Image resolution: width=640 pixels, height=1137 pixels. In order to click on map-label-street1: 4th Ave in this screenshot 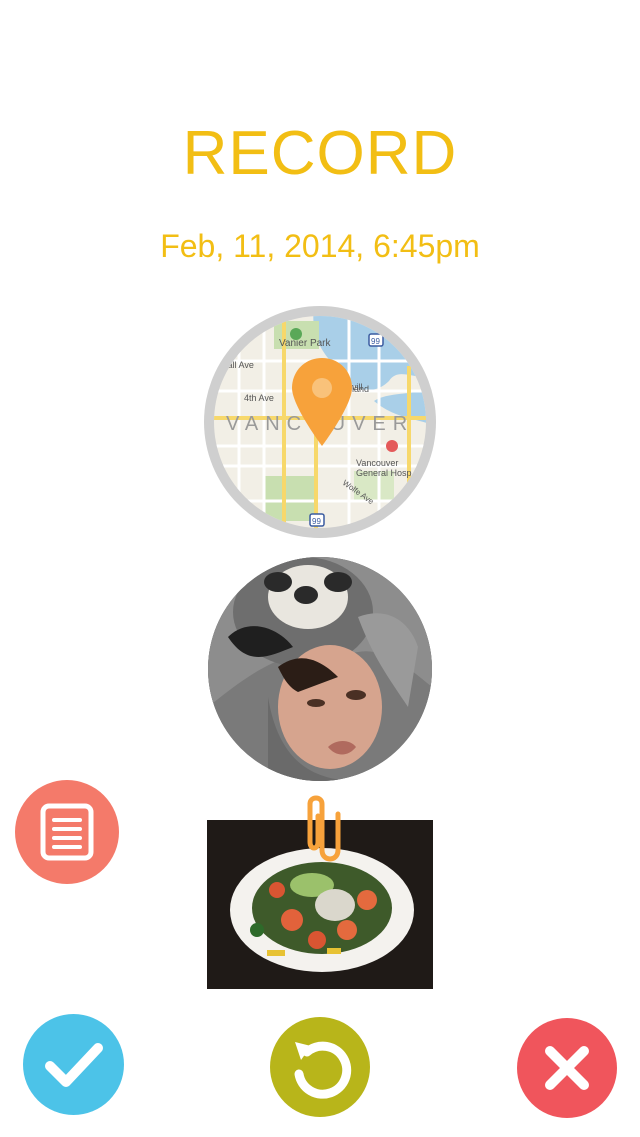, I will do `click(259, 398)`.